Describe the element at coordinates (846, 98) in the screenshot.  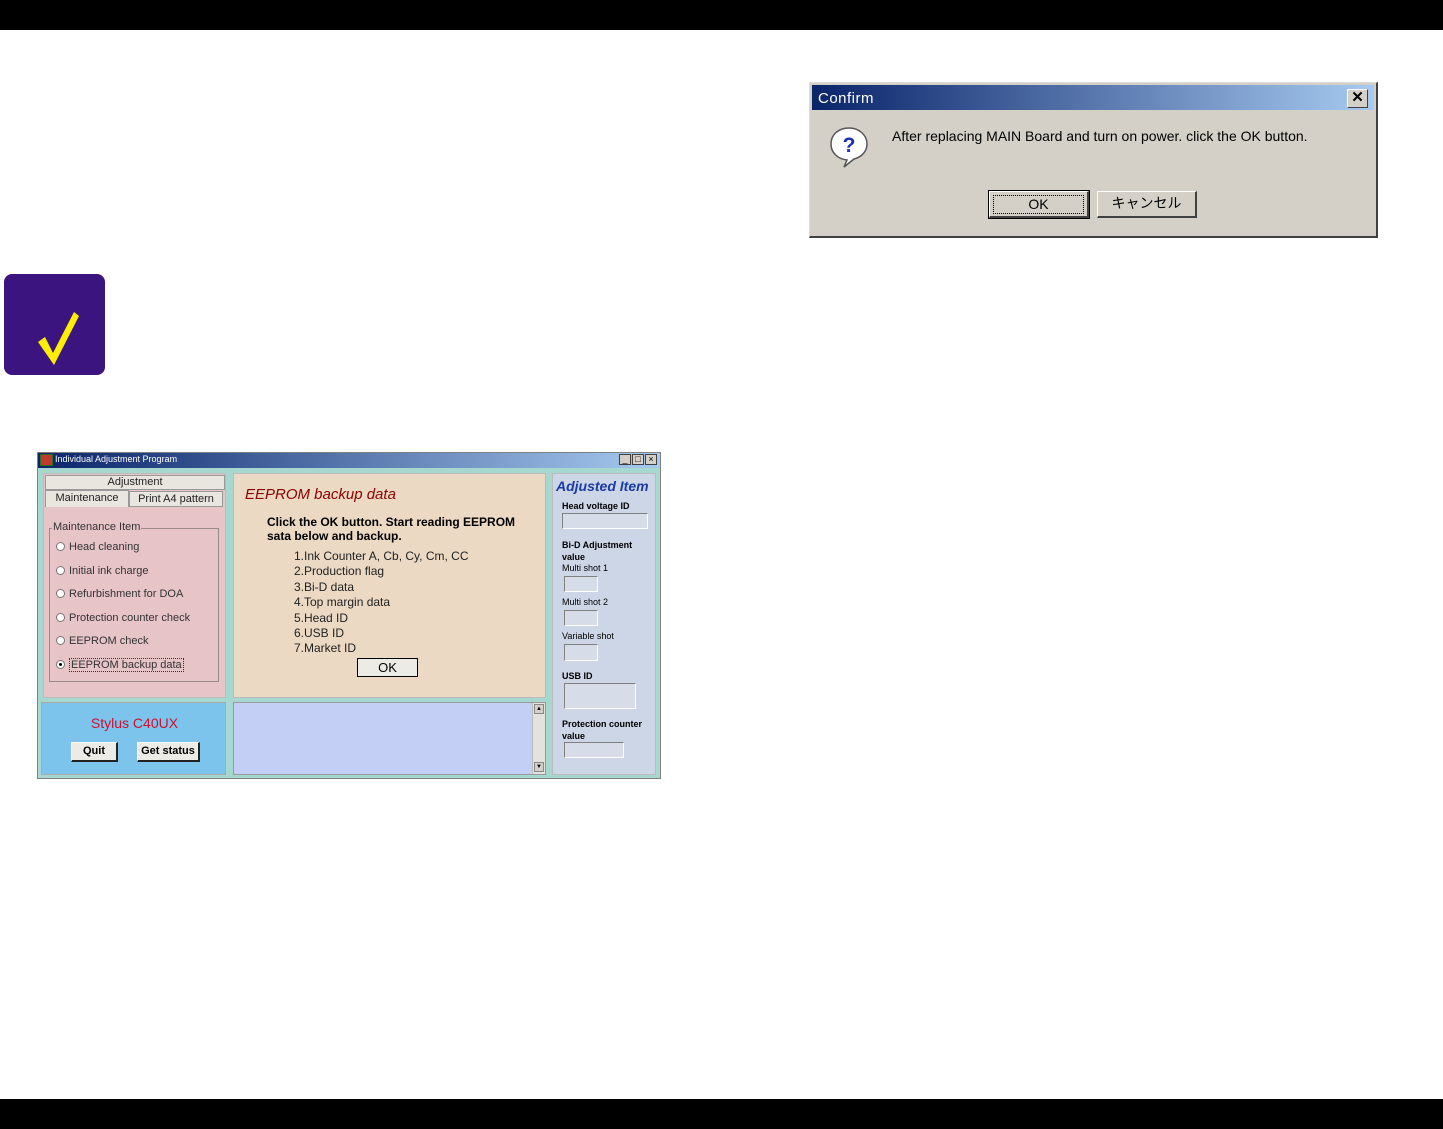
I see `confirm-title: Confirm` at that location.